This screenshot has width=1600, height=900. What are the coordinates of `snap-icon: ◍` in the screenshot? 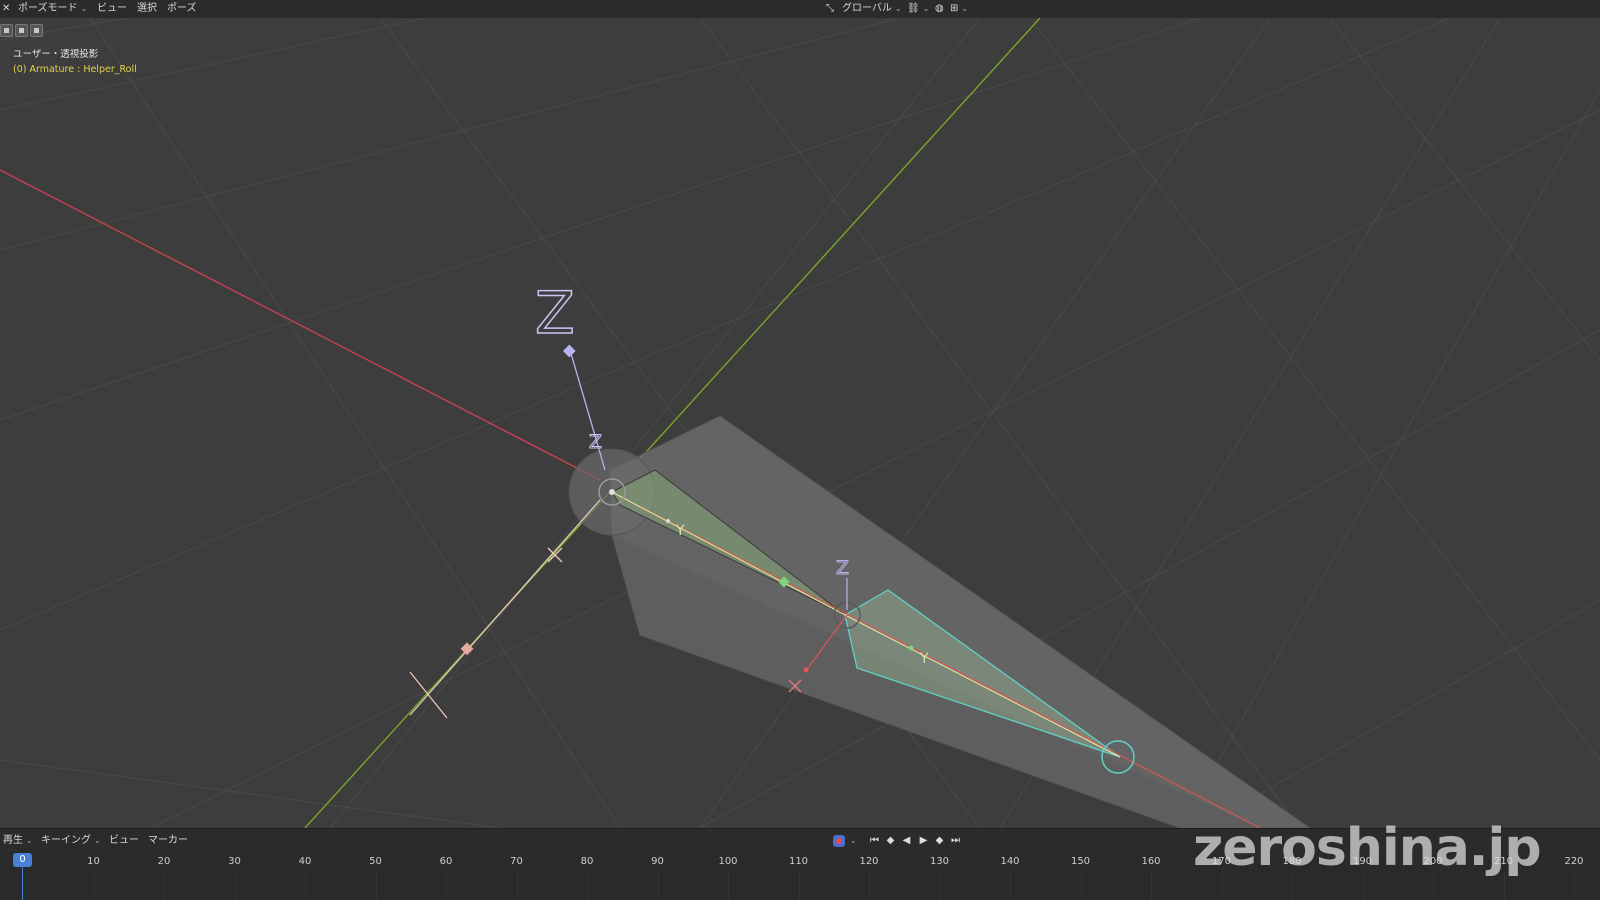 It's located at (939, 9).